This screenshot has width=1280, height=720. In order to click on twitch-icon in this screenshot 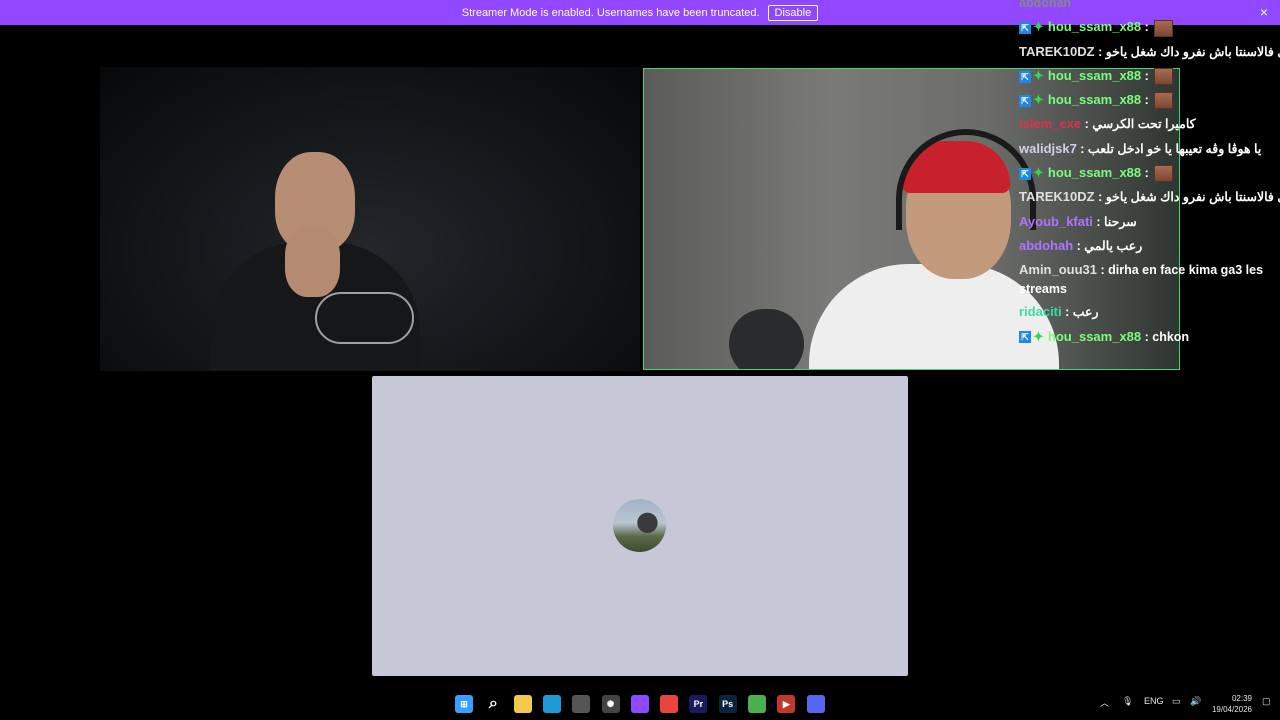, I will do `click(639, 704)`.